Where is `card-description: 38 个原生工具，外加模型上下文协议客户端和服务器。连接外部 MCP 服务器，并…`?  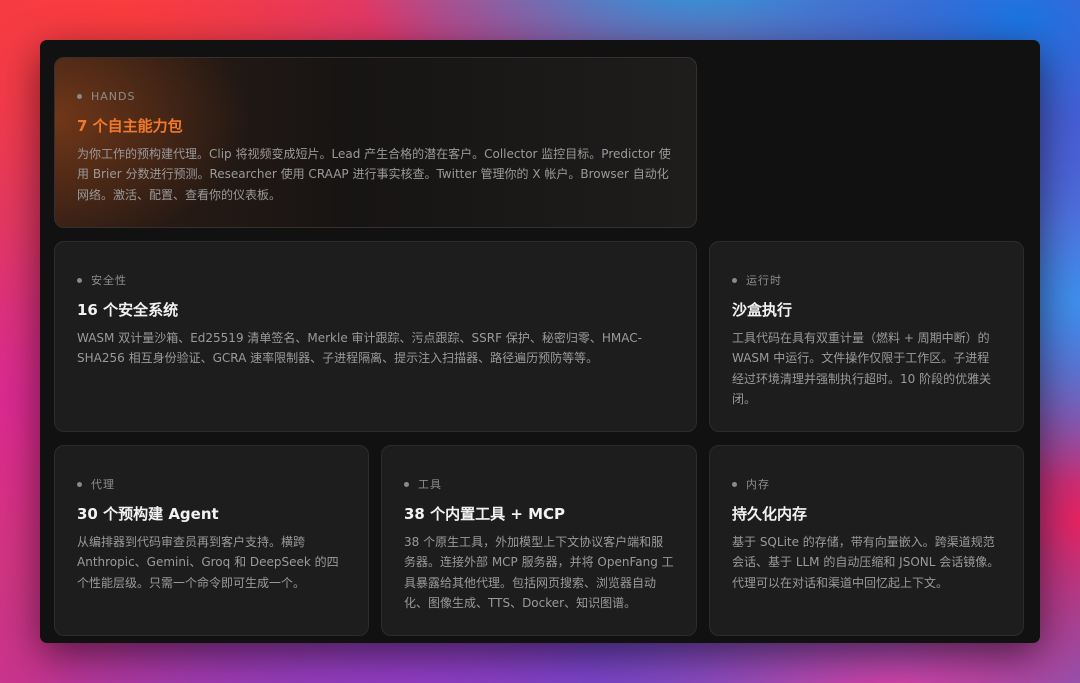 card-description: 38 个原生工具，外加模型上下文协议客户端和服务器。连接外部 MCP 服务器，并… is located at coordinates (539, 572).